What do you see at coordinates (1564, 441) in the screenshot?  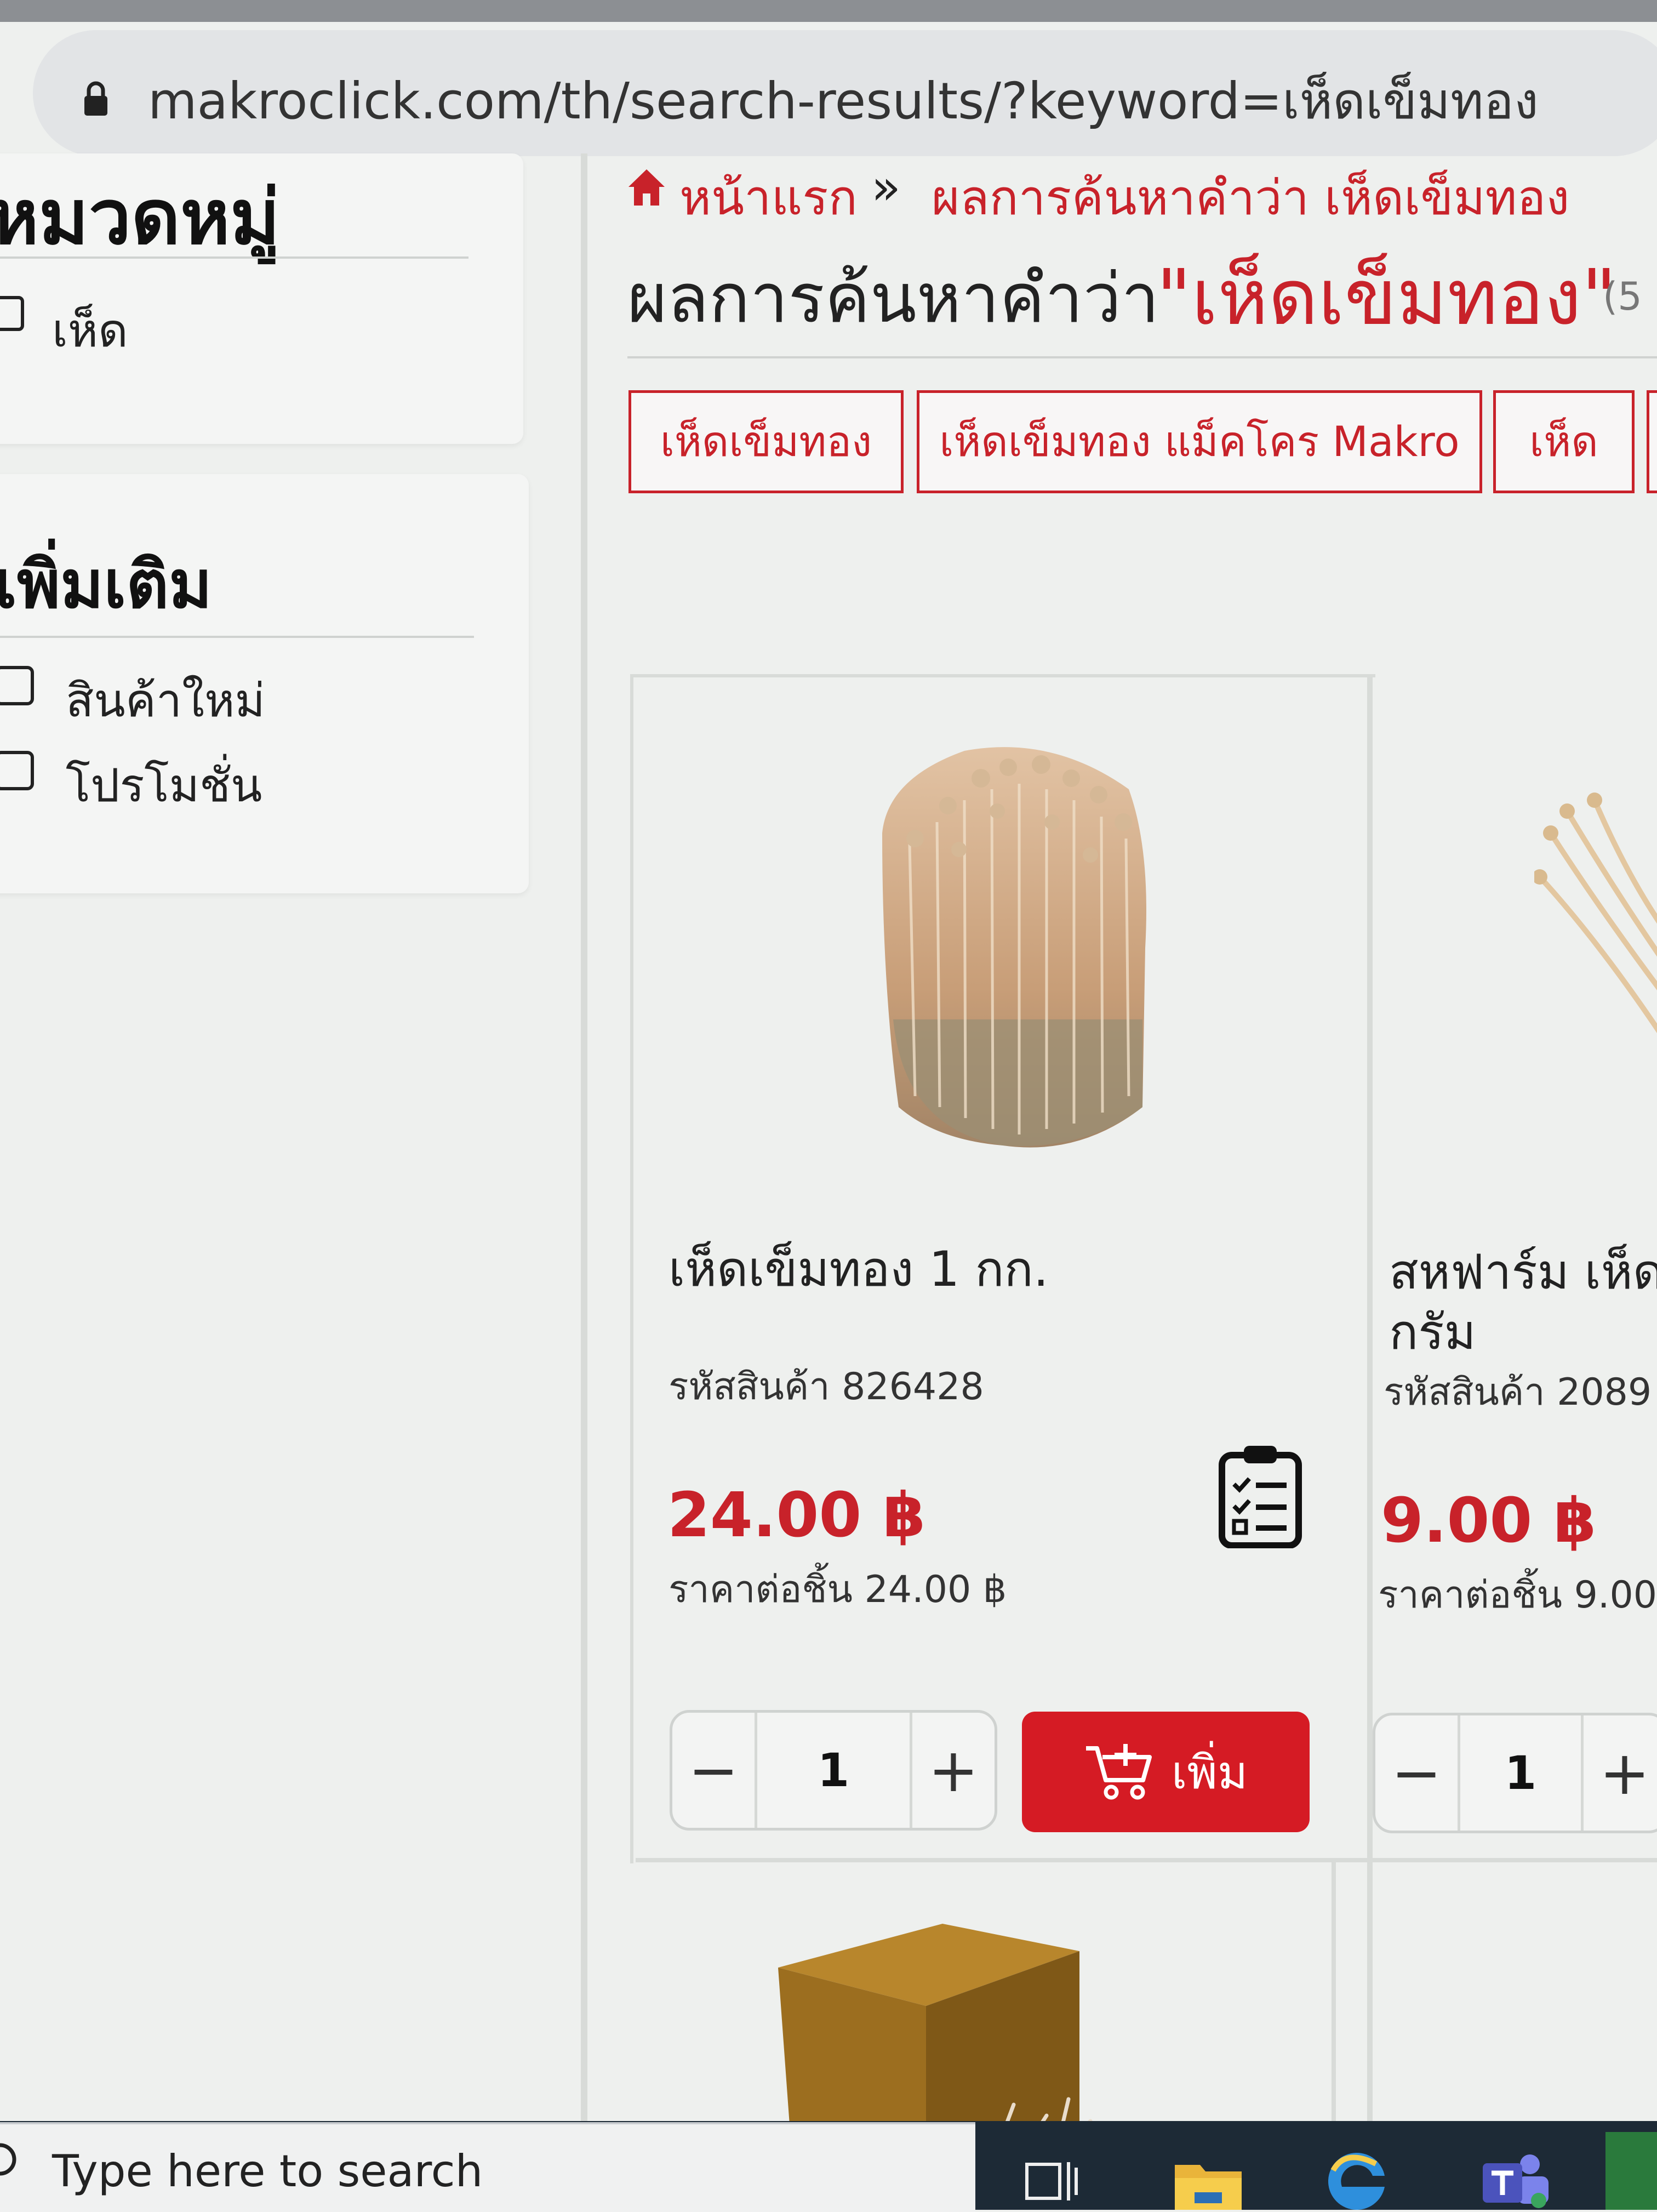 I see `search-tag: เห็ด` at bounding box center [1564, 441].